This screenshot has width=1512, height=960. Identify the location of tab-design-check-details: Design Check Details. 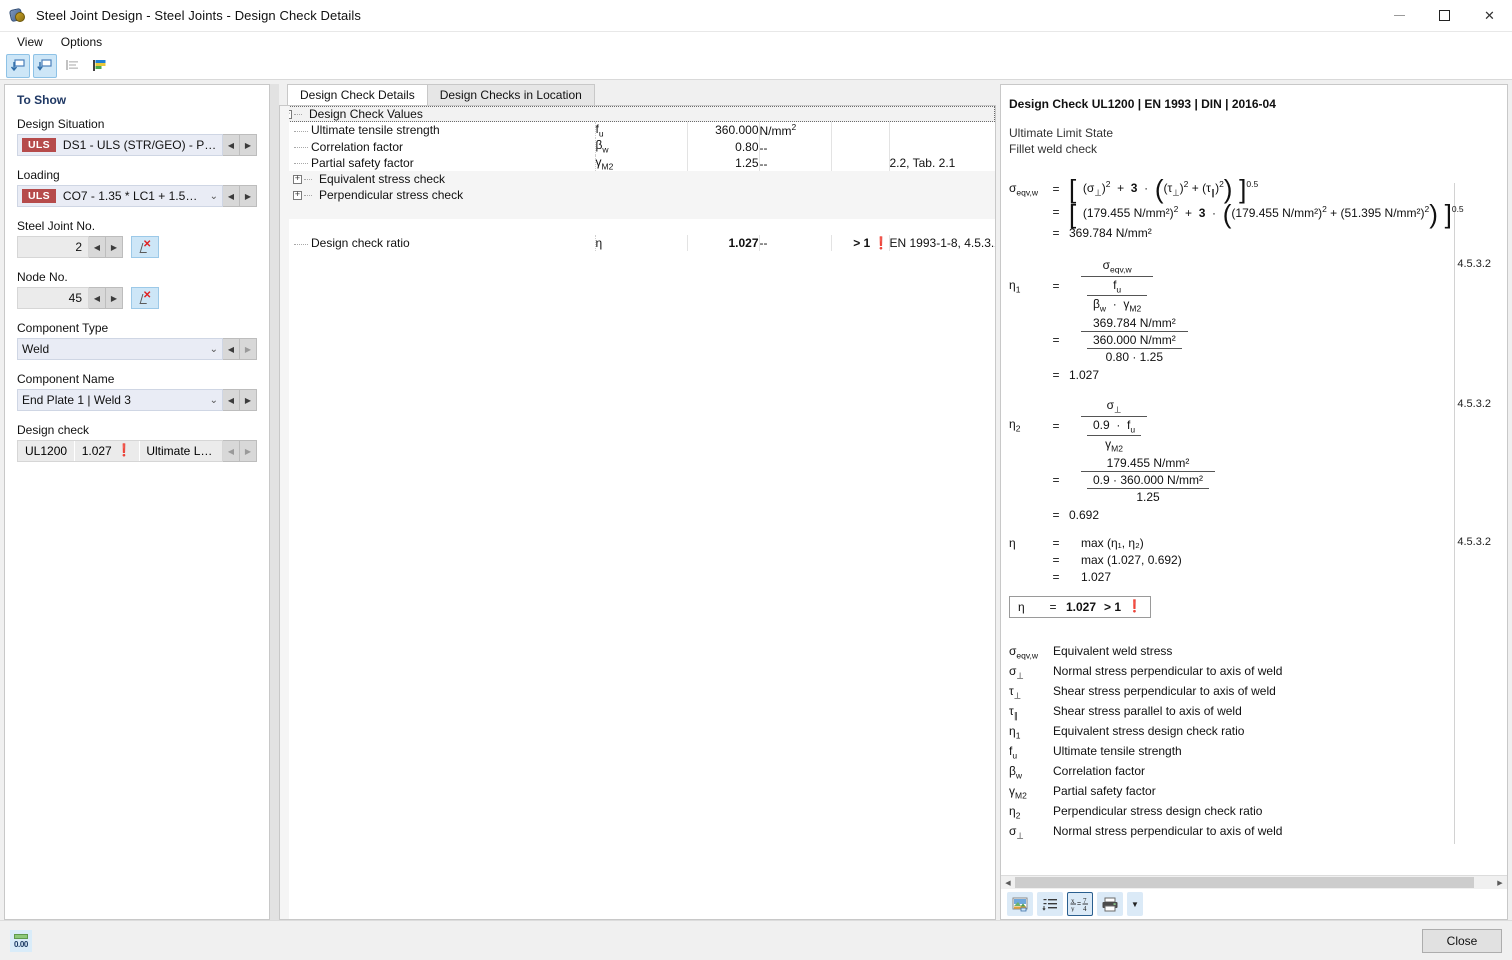
(357, 94).